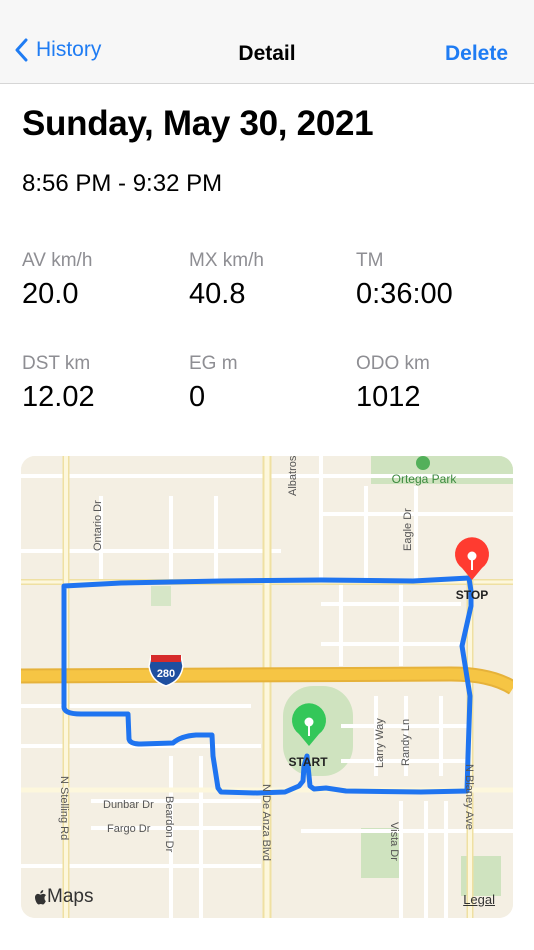  Describe the element at coordinates (198, 123) in the screenshot. I see `ride-date: Sunday, May 30, 2021` at that location.